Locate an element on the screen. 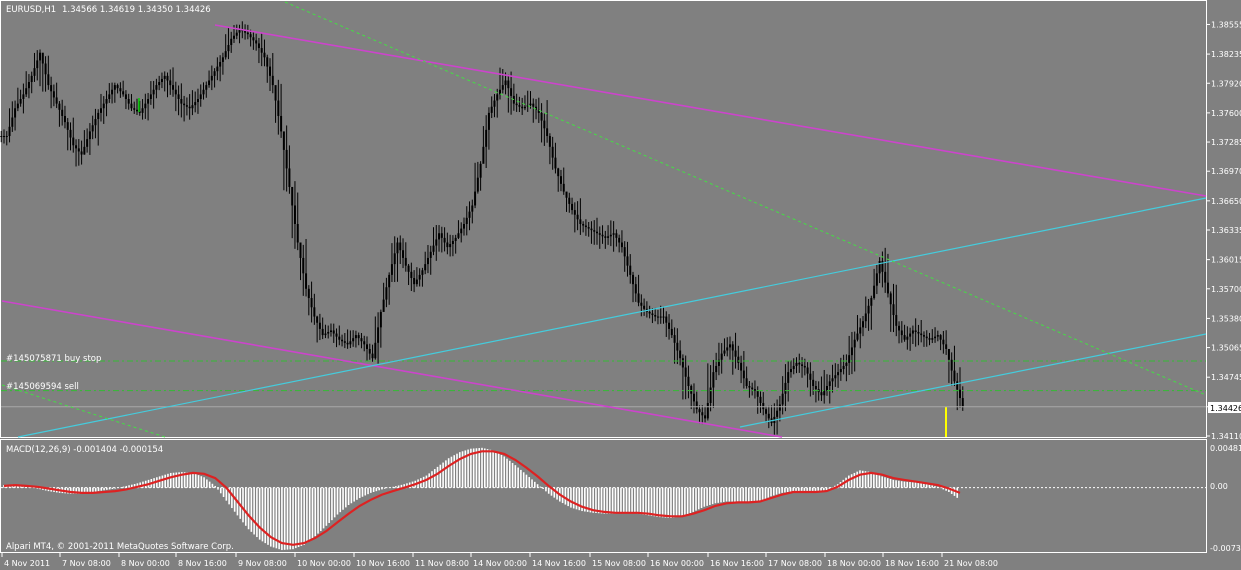 The height and width of the screenshot is (570, 1241). price-tick-label: 1.37920 is located at coordinates (1226, 83).